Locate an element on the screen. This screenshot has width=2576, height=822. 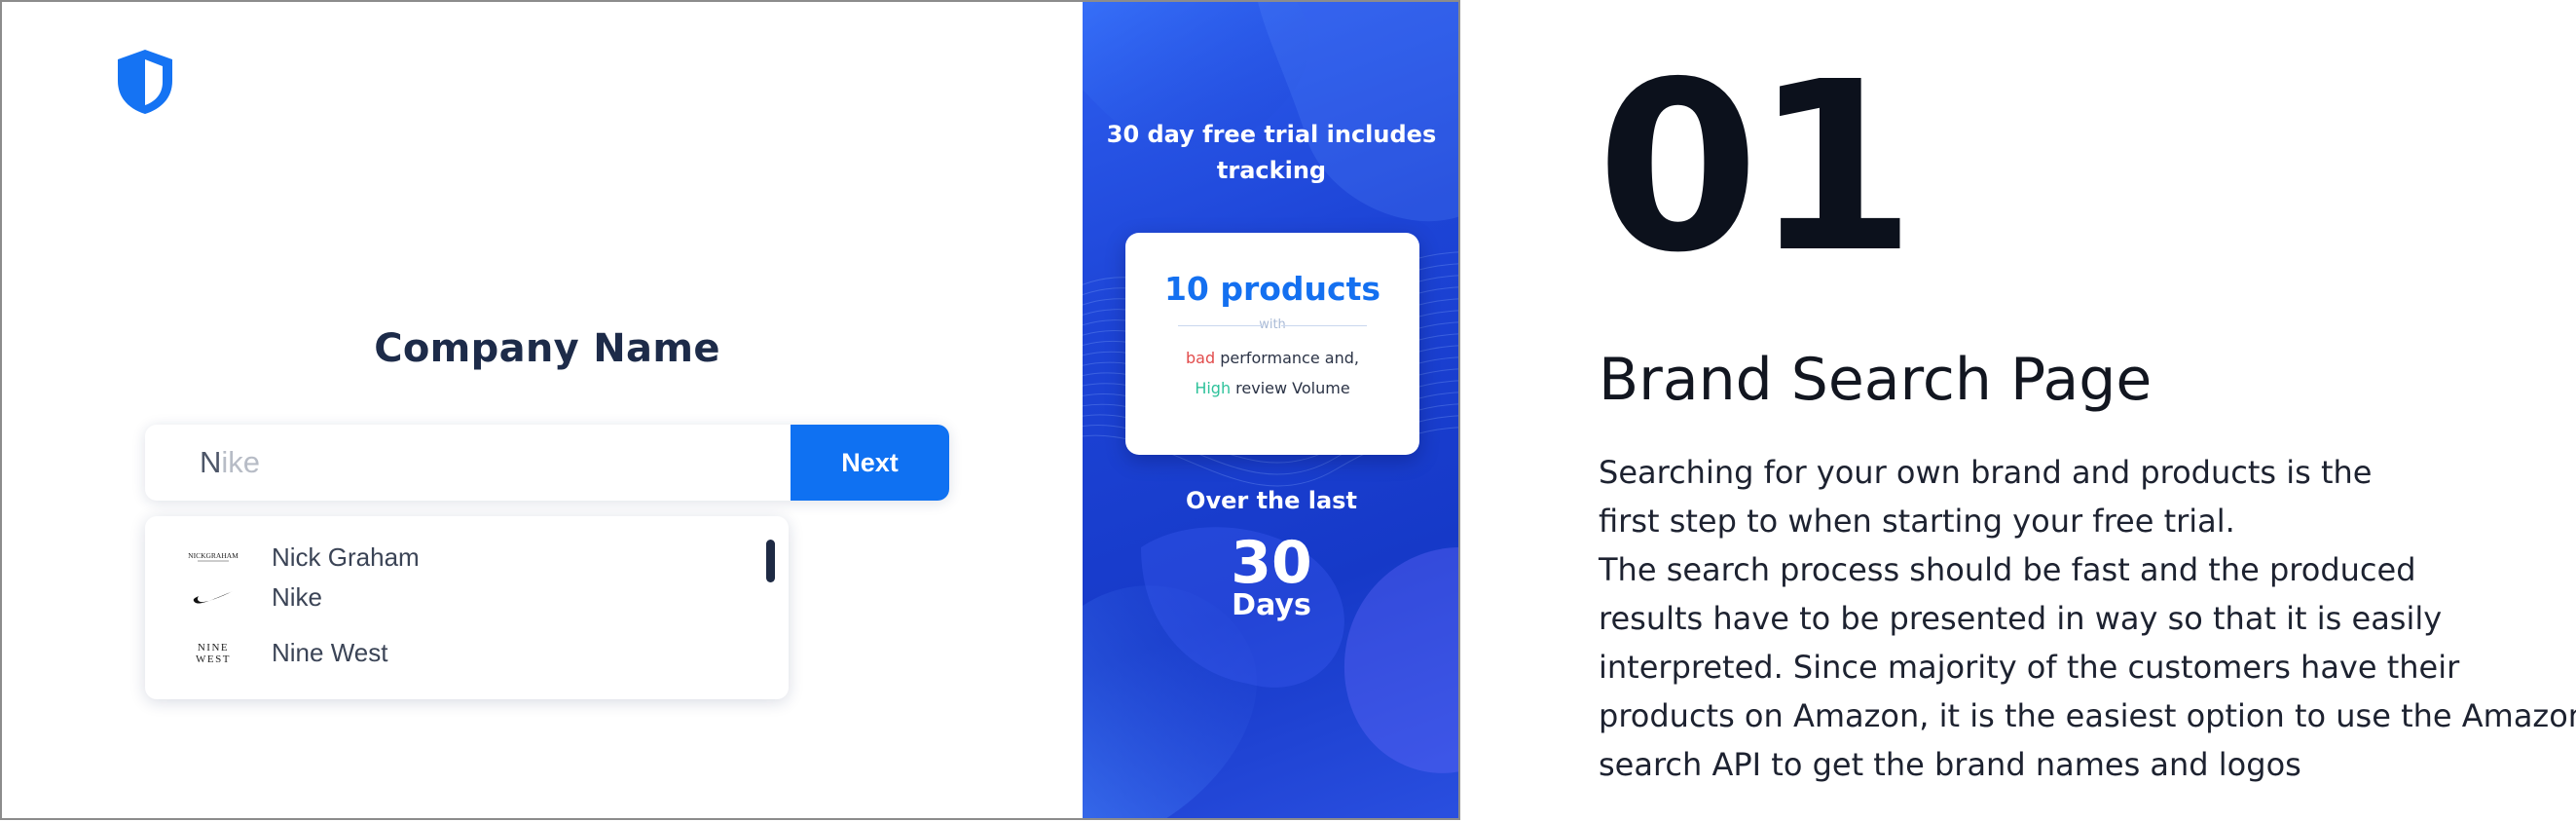
suggestion-nike: Nike is located at coordinates (253, 597).